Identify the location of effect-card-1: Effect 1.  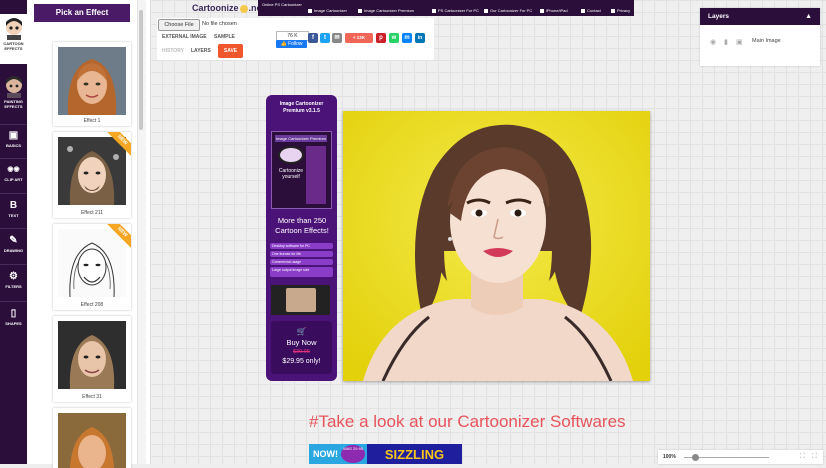
(92, 84).